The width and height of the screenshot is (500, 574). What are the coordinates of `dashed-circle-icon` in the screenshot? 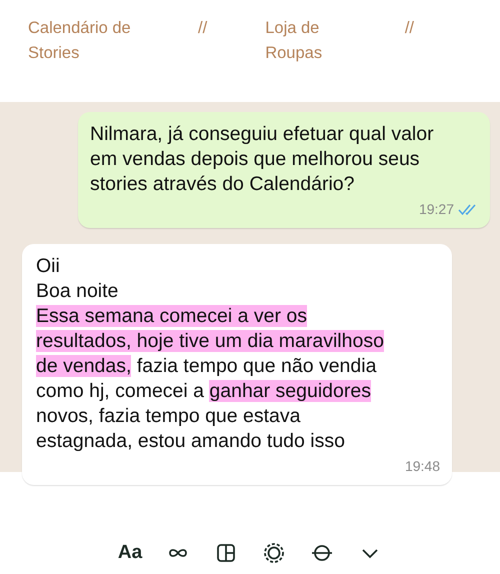 It's located at (274, 553).